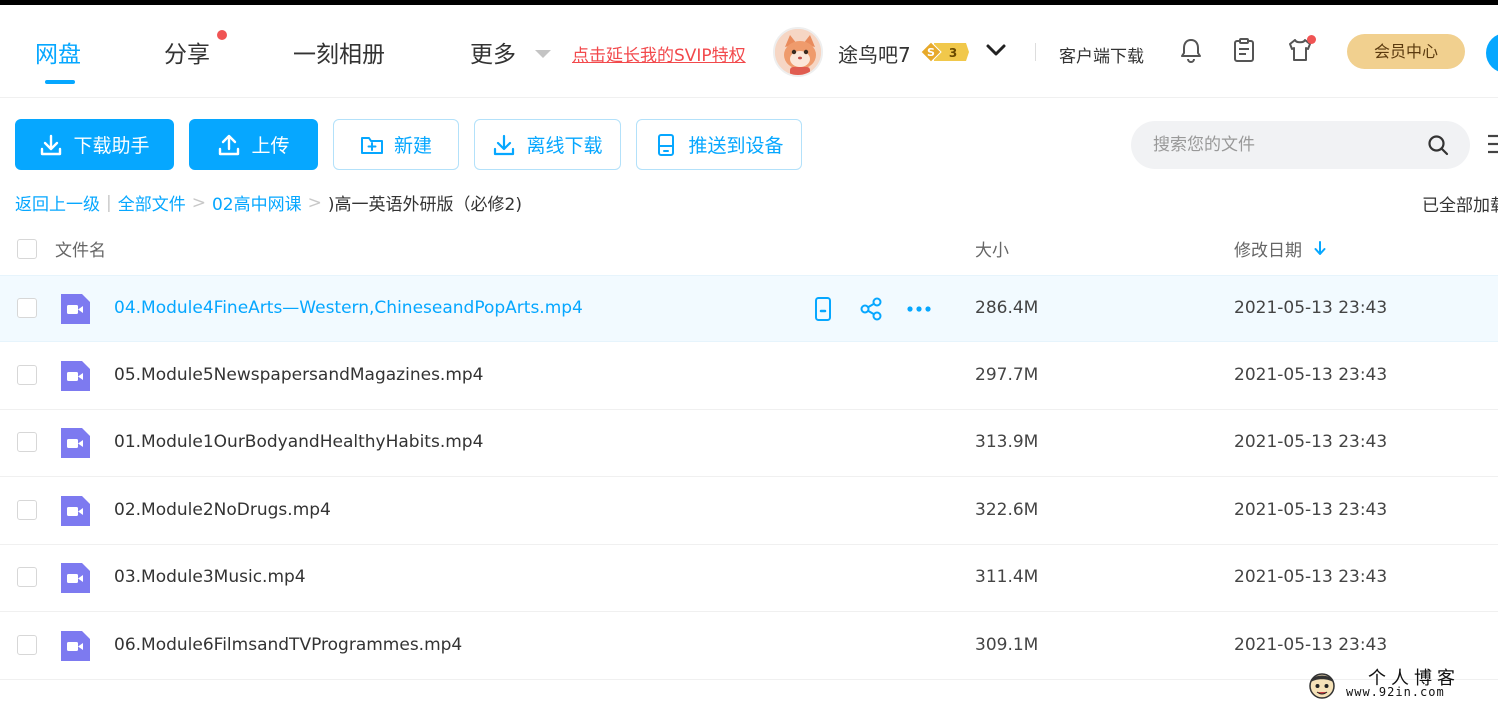  What do you see at coordinates (1007, 510) in the screenshot?
I see `file-size: 322.6M` at bounding box center [1007, 510].